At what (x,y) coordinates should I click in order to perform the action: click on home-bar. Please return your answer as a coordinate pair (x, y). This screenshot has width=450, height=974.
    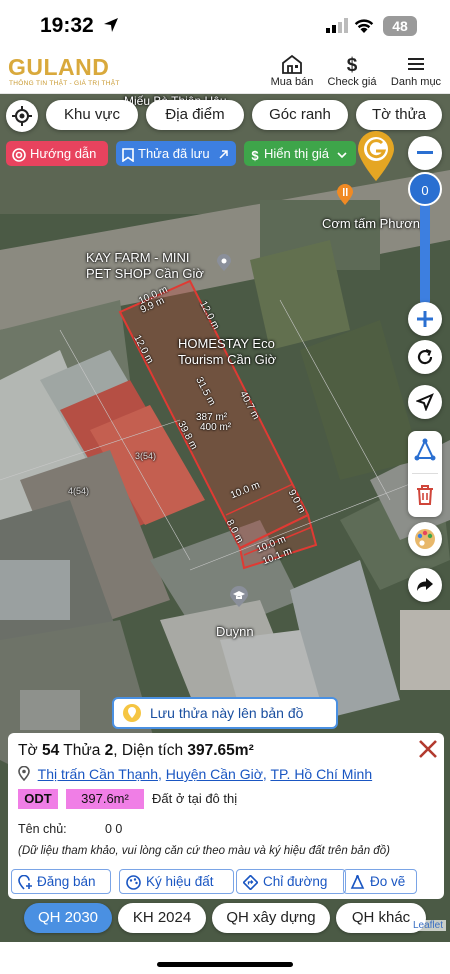
    Looking at the image, I should click on (225, 958).